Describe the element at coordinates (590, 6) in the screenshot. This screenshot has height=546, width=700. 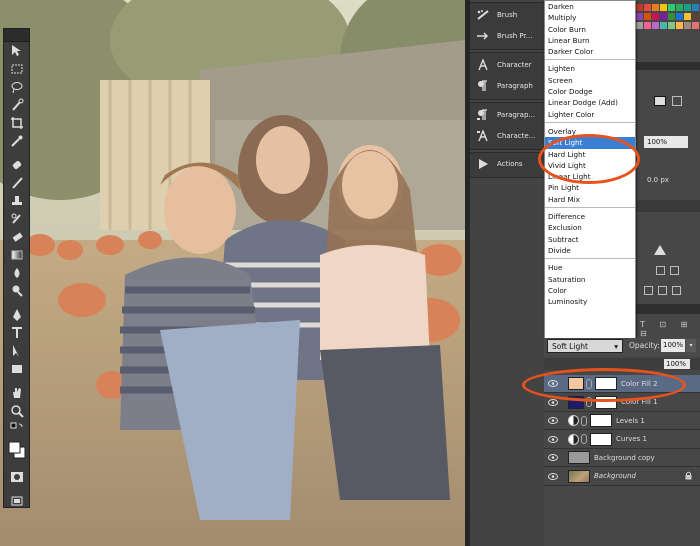
I see `blend-mode-item: Darken` at that location.